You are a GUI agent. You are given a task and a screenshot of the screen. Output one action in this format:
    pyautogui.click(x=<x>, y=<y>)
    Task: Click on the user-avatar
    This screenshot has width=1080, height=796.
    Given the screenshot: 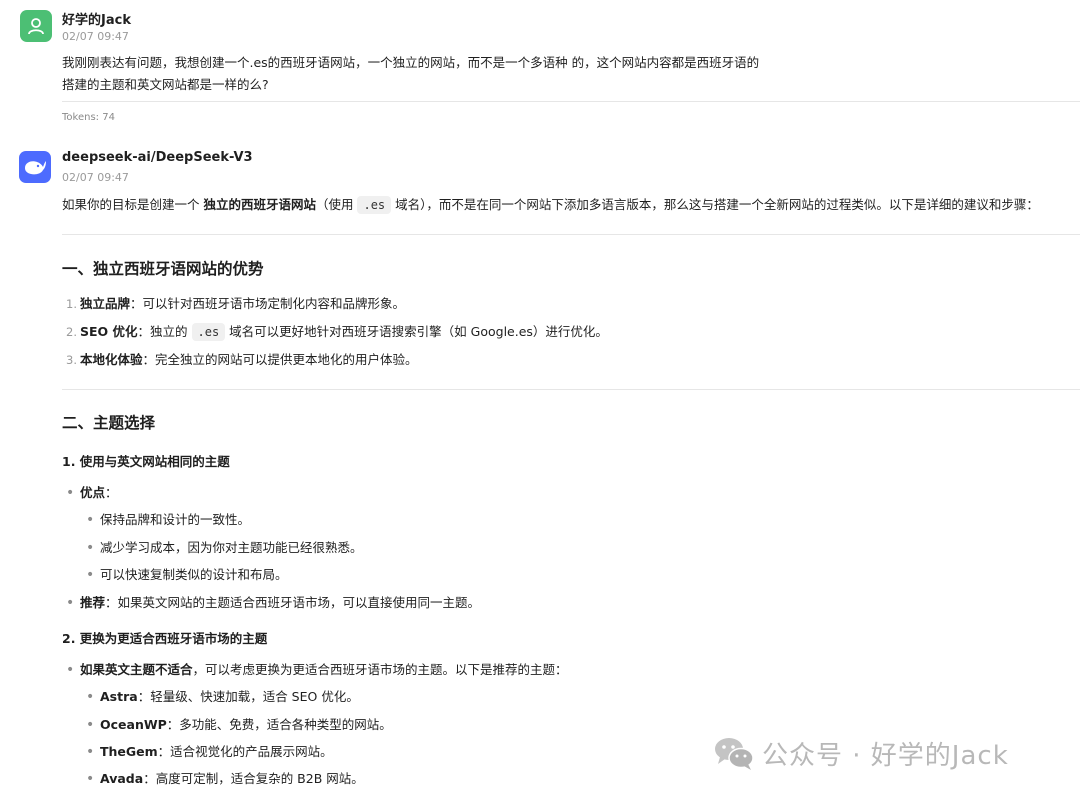 What is the action you would take?
    pyautogui.click(x=36, y=26)
    